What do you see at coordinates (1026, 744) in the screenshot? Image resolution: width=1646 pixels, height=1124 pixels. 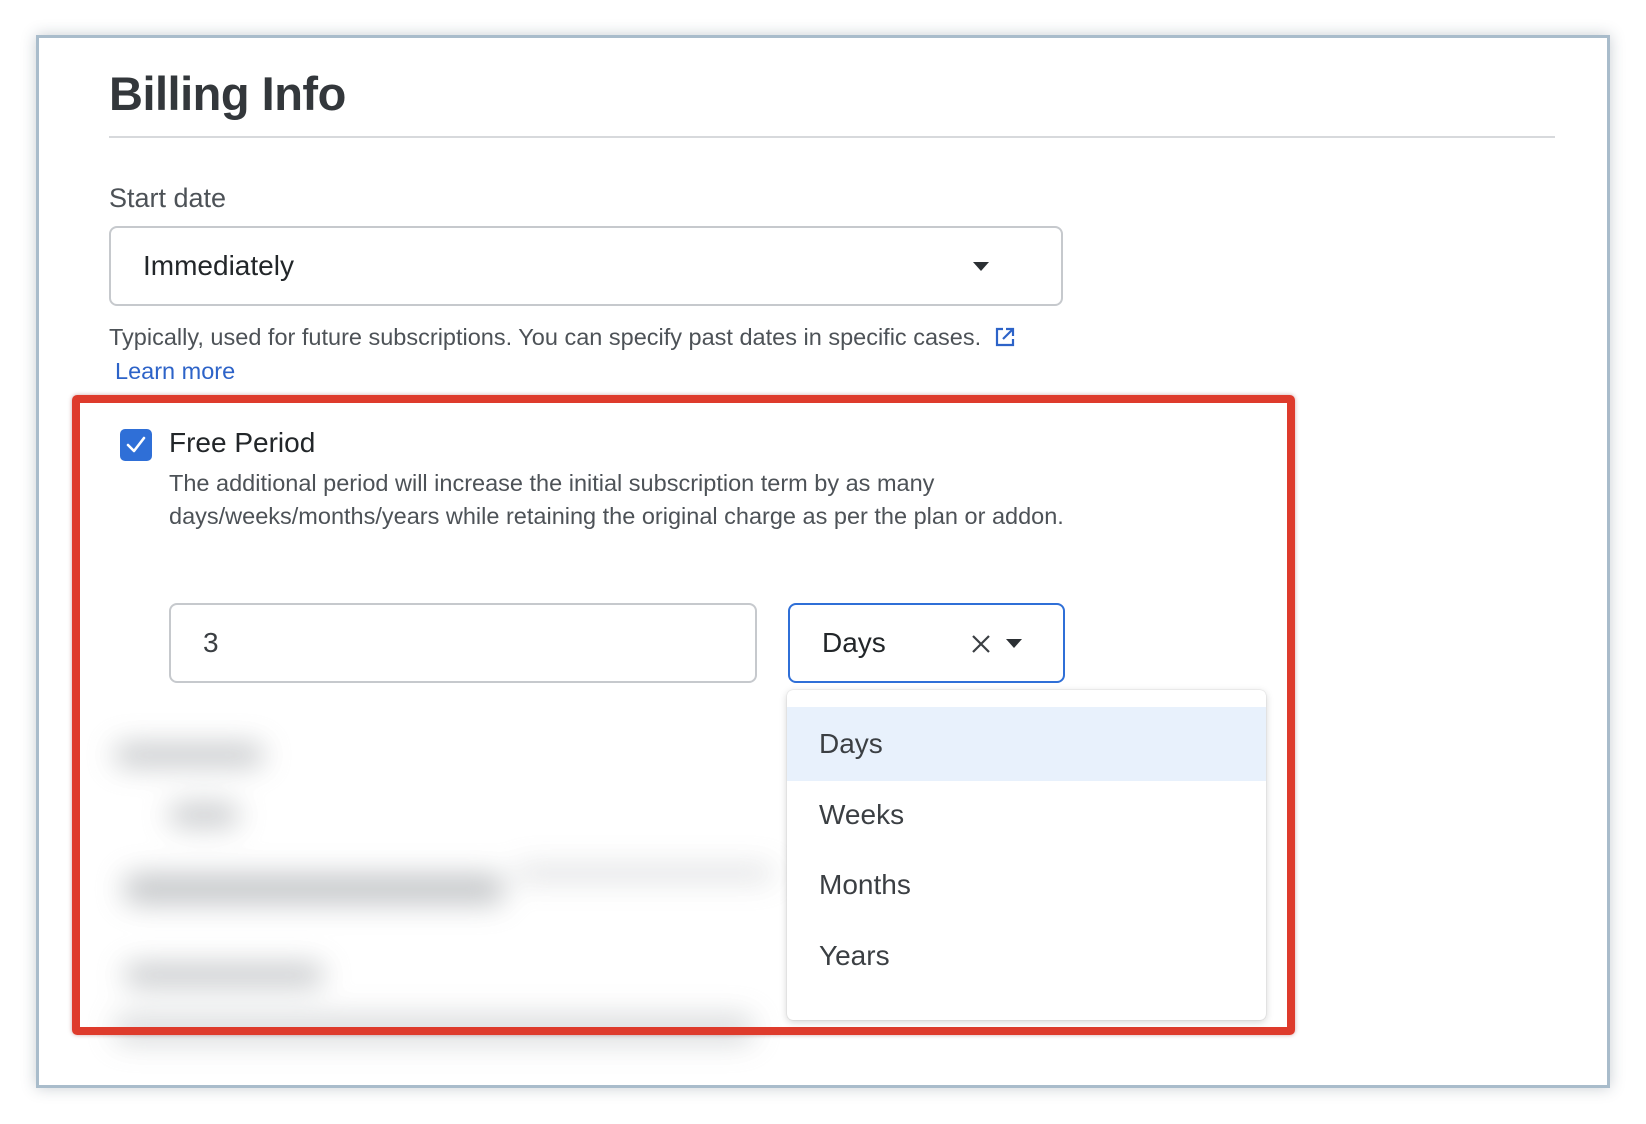 I see `dropdown-option-days: Days` at bounding box center [1026, 744].